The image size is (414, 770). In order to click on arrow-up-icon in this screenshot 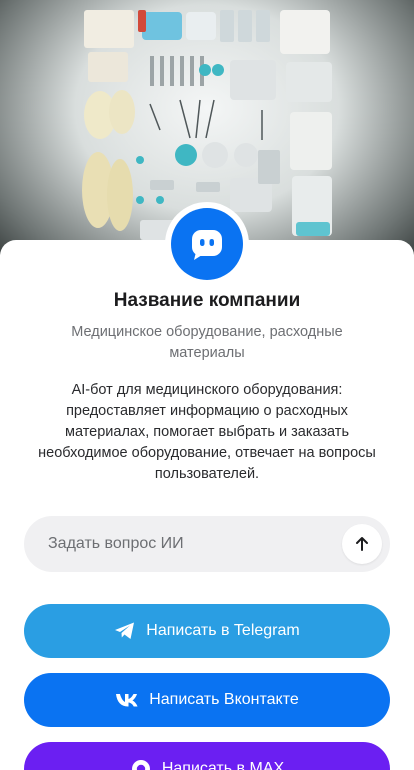, I will do `click(362, 544)`.